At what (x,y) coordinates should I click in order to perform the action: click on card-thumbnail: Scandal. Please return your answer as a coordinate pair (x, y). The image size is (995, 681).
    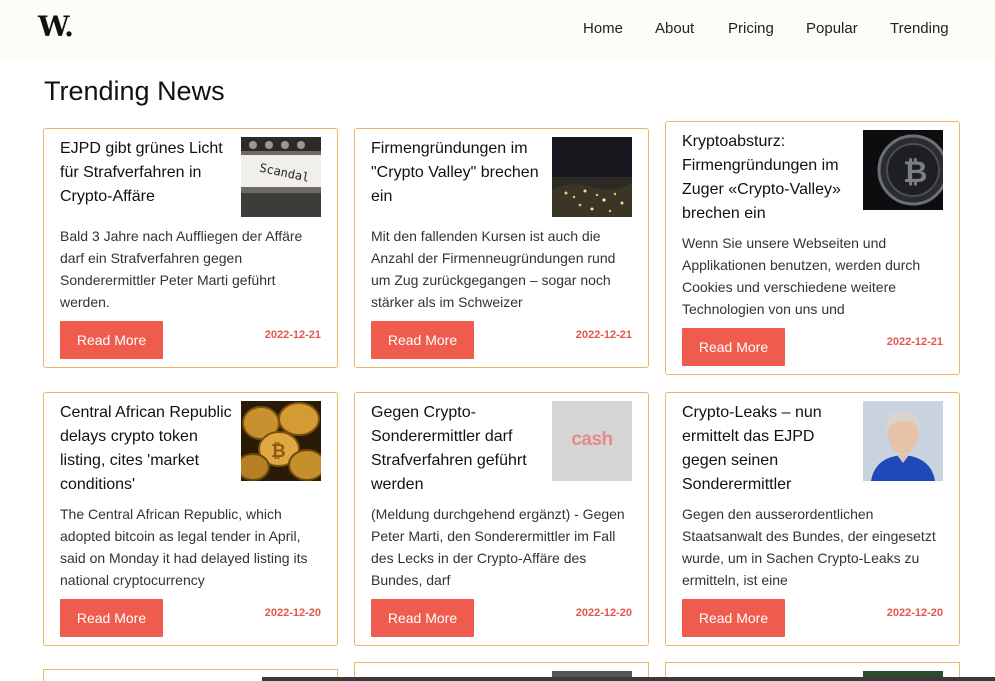
    Looking at the image, I should click on (281, 177).